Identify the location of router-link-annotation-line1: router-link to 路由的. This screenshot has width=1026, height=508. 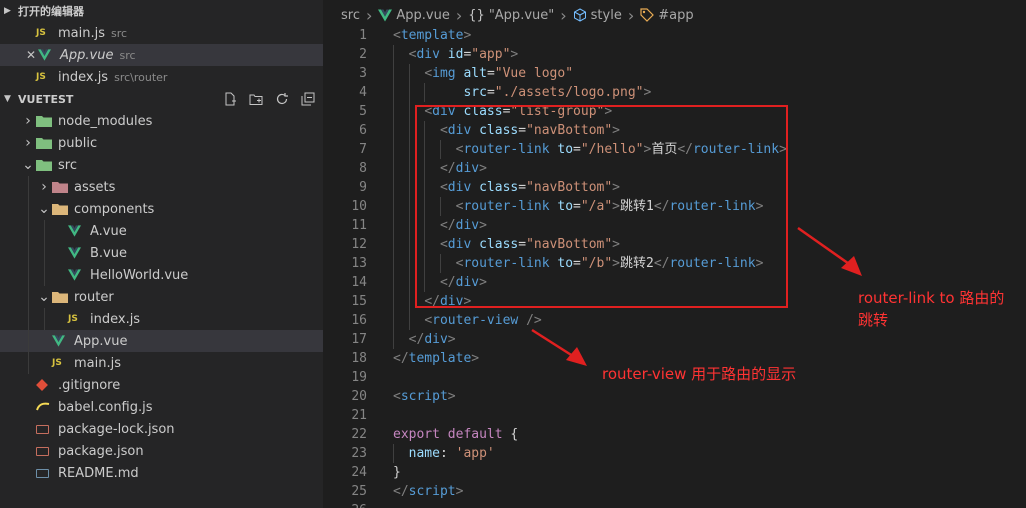
(931, 298).